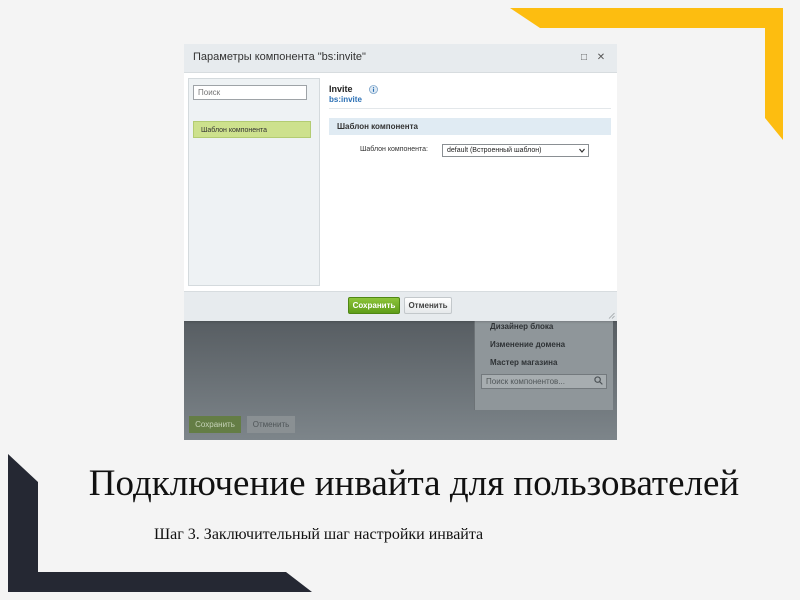 The width and height of the screenshot is (800, 600). I want to click on template-select: default (Встроенный шаблон), so click(515, 150).